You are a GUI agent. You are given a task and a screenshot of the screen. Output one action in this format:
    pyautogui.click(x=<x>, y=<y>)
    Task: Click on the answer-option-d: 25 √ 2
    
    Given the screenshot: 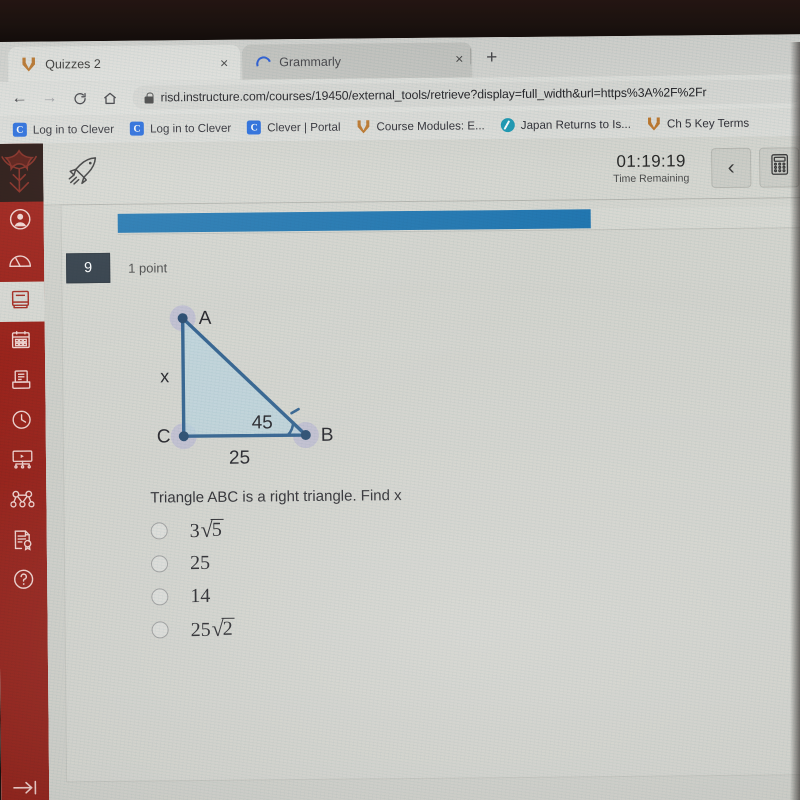 What is the action you would take?
    pyautogui.click(x=321, y=628)
    